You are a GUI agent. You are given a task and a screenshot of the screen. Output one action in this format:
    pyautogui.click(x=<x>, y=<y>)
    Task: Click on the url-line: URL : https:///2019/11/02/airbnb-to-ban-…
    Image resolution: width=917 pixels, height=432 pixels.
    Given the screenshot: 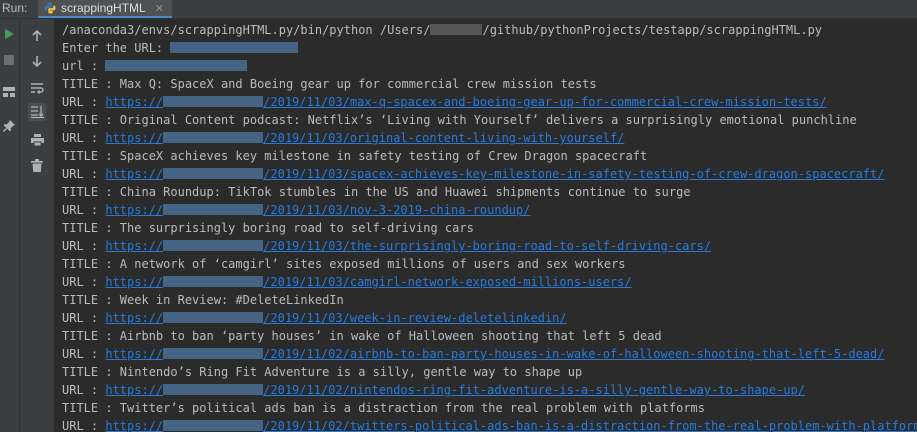 What is the action you would take?
    pyautogui.click(x=473, y=354)
    